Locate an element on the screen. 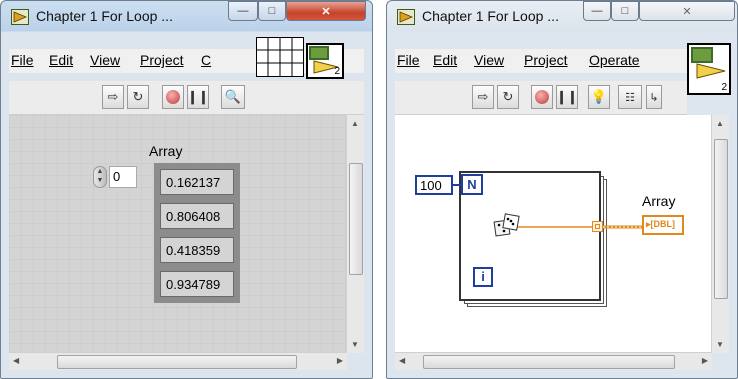  step-into-icon: ↳ is located at coordinates (654, 97).